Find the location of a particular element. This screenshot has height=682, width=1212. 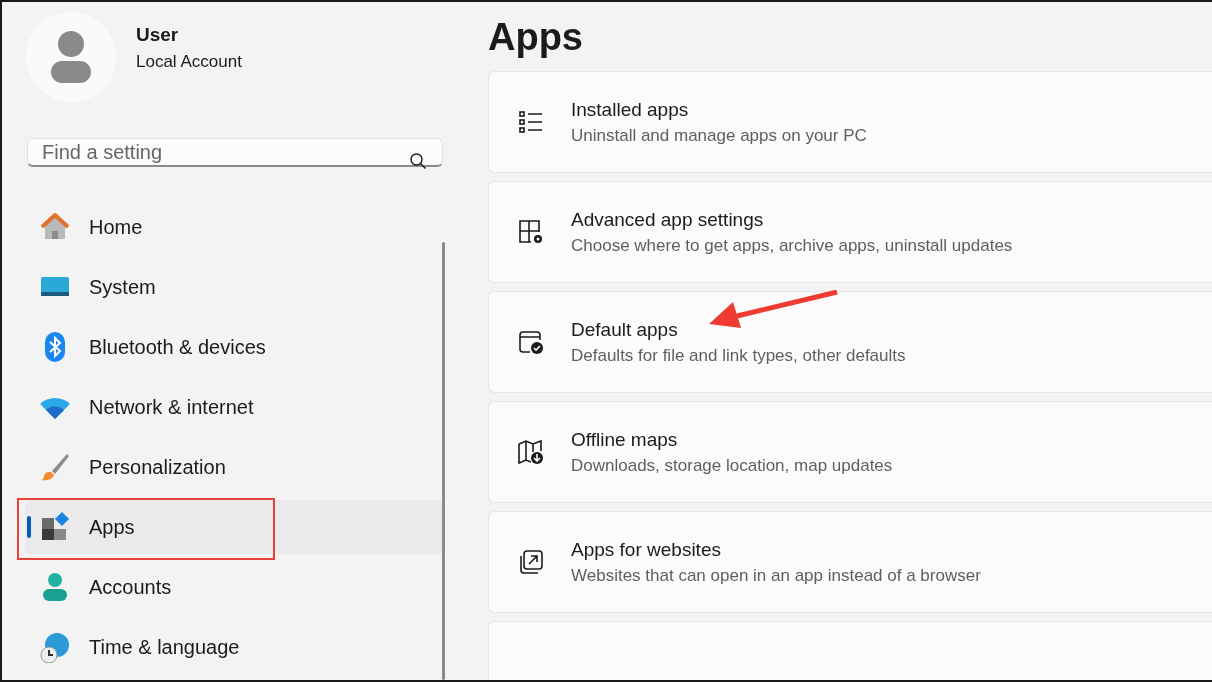

list-icon is located at coordinates (531, 122).